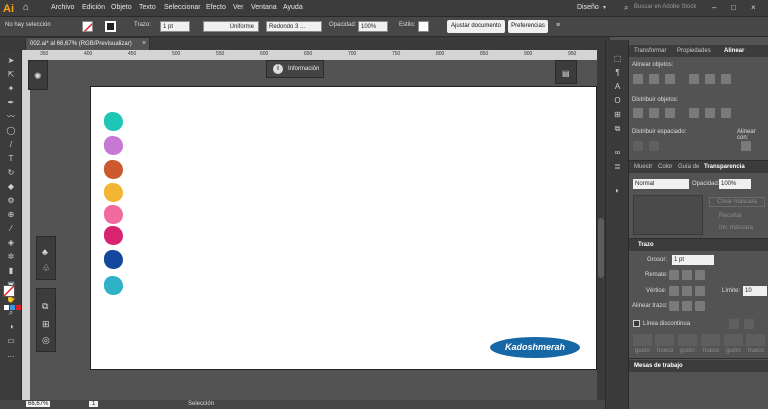 This screenshot has width=768, height=409. I want to click on direct-selection-tool-icon: ⇱, so click(11, 75).